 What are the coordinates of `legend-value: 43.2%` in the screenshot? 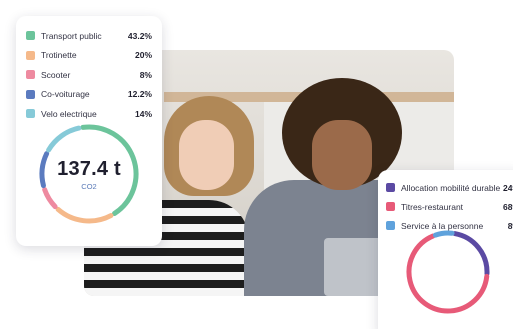 It's located at (139, 35).